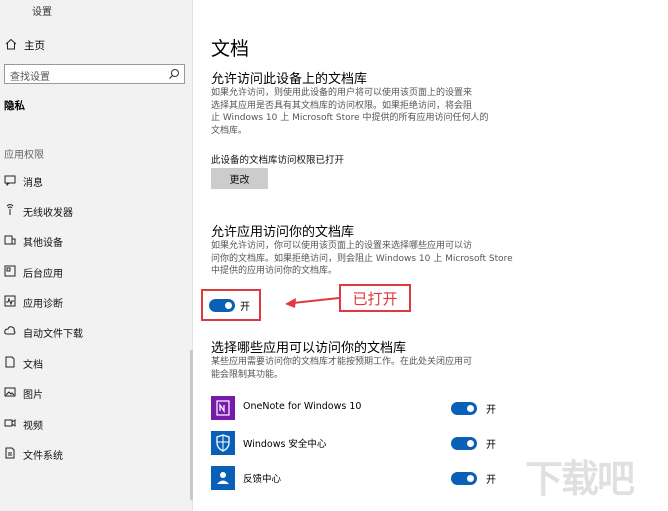  Describe the element at coordinates (33, 395) in the screenshot. I see `sidebar-item-label: 图片` at that location.